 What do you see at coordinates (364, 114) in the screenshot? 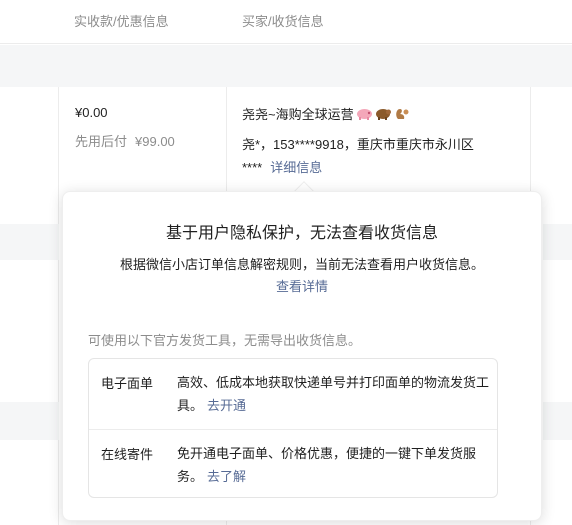
I see `pig-icon` at bounding box center [364, 114].